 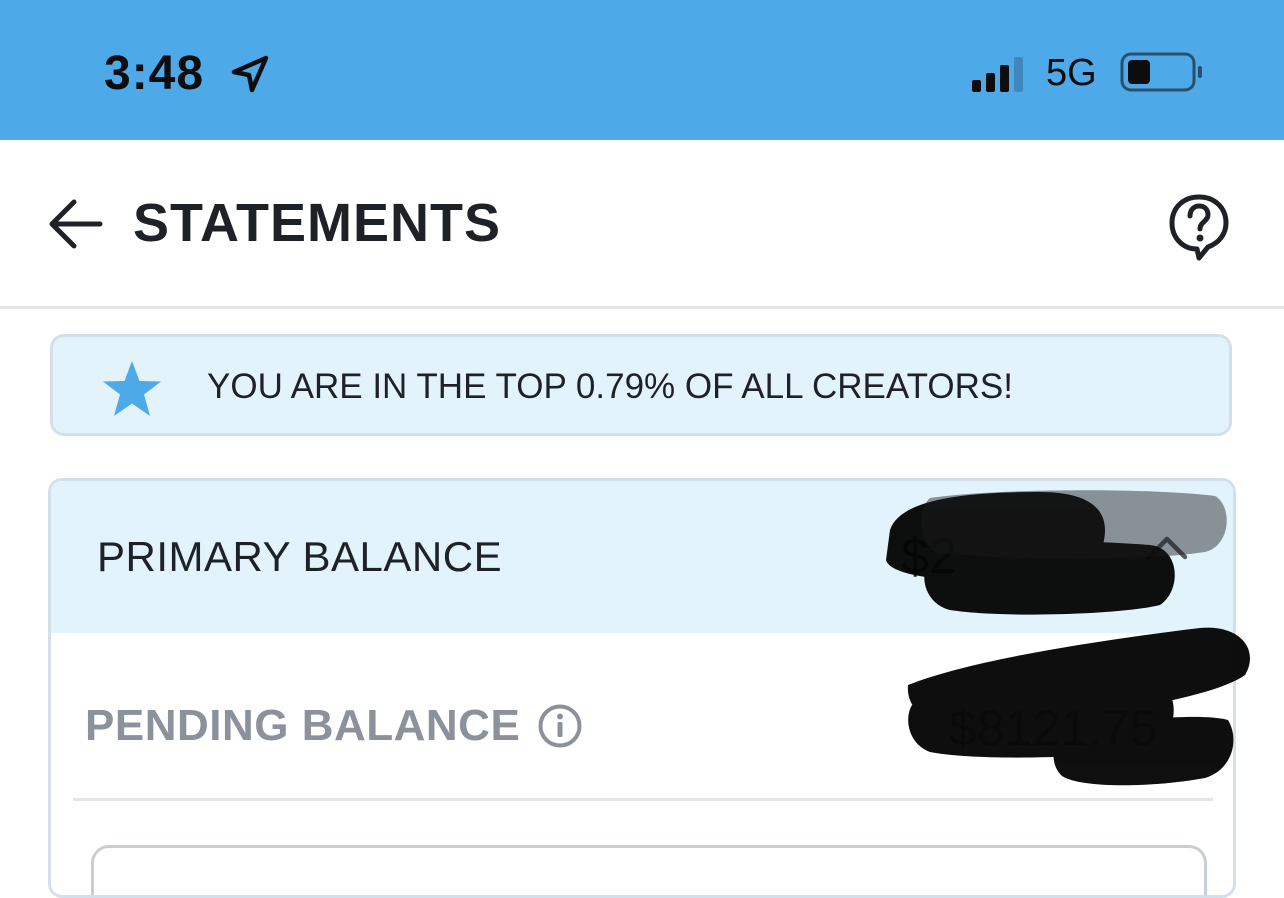 I want to click on next-card-edge, so click(x=649, y=870).